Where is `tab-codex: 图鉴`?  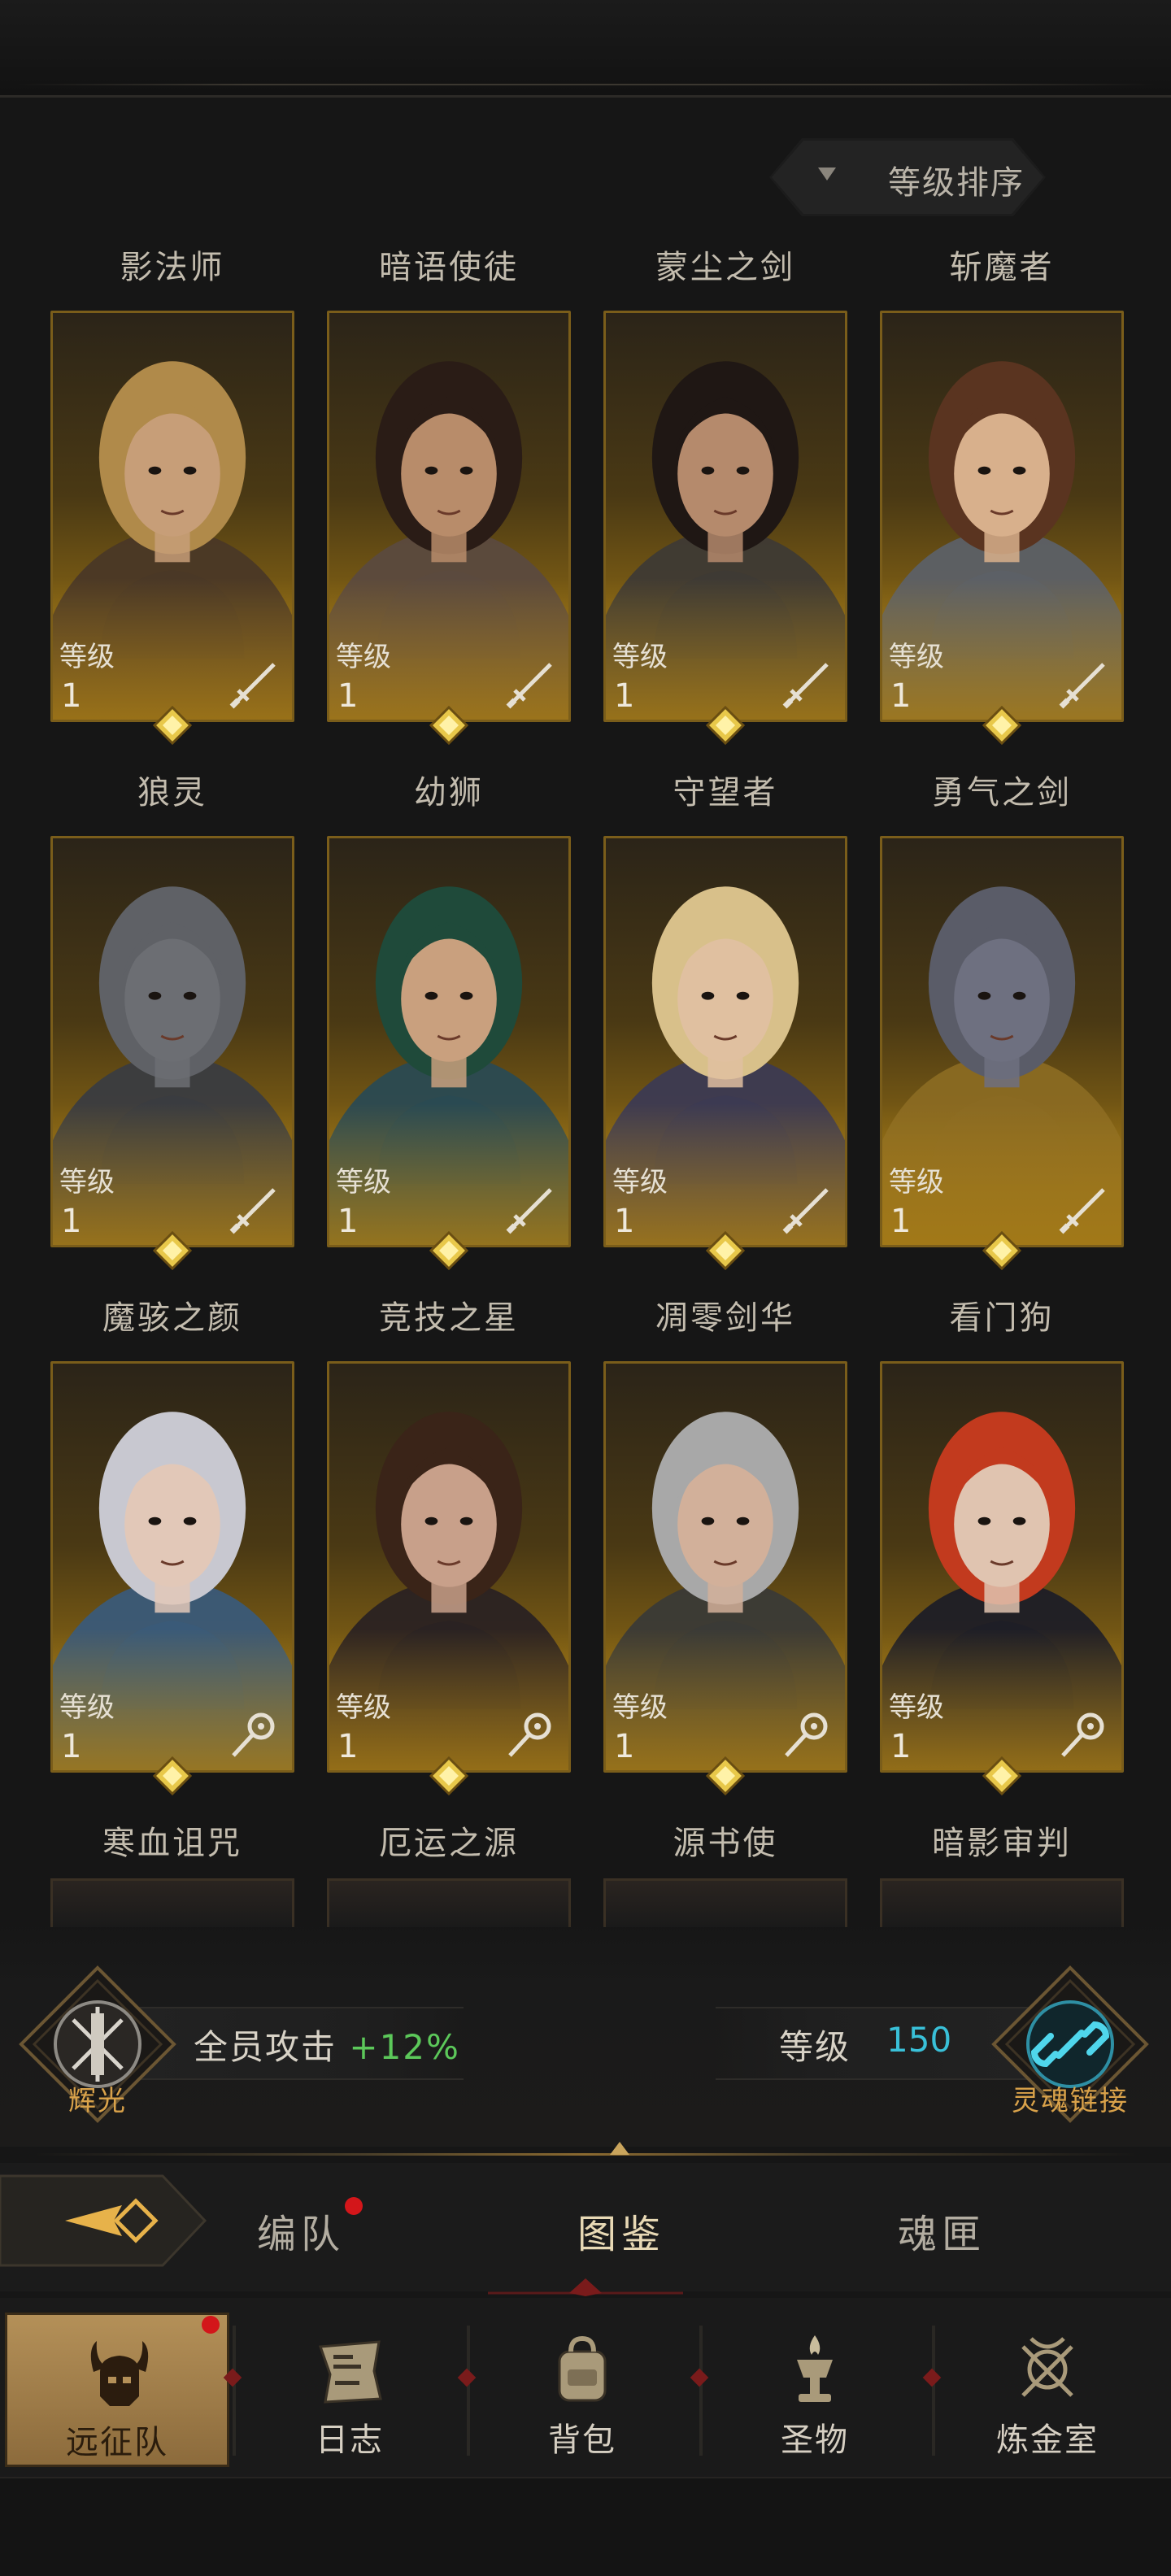 tab-codex: 图鉴 is located at coordinates (621, 2231).